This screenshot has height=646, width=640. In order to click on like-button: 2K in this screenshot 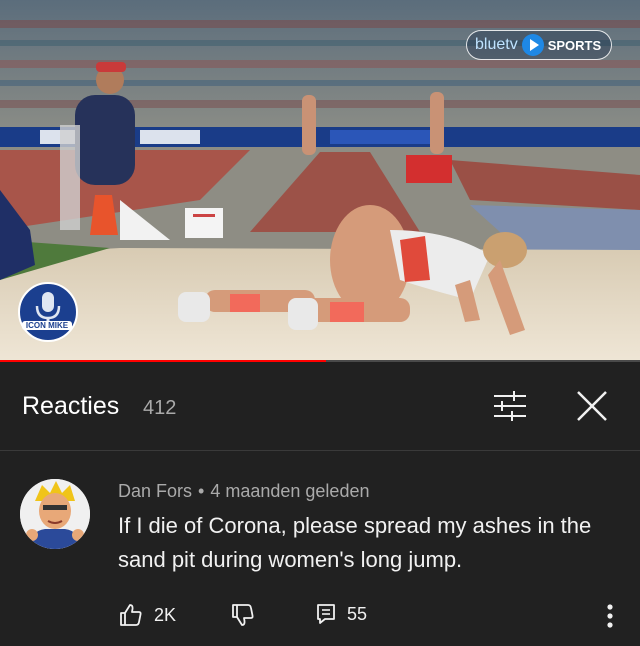, I will do `click(147, 615)`.